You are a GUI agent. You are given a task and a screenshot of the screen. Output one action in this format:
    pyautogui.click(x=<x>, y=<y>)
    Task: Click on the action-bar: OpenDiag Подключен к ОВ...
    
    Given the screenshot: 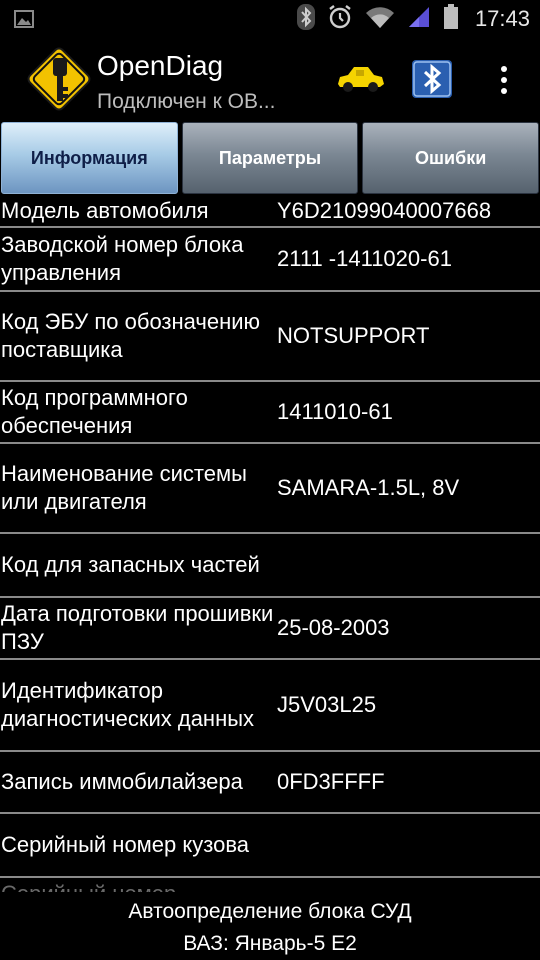 What is the action you would take?
    pyautogui.click(x=270, y=79)
    